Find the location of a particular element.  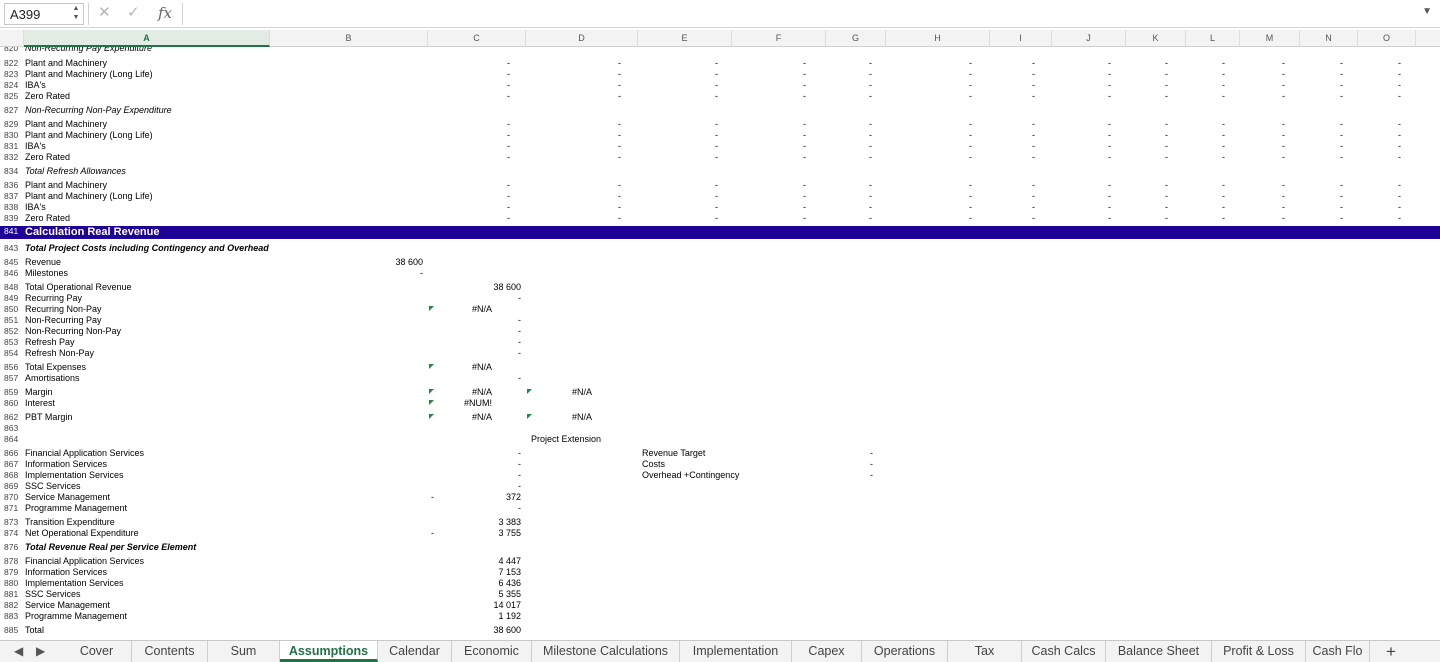

value-cell-c: 372 is located at coordinates (513, 497).